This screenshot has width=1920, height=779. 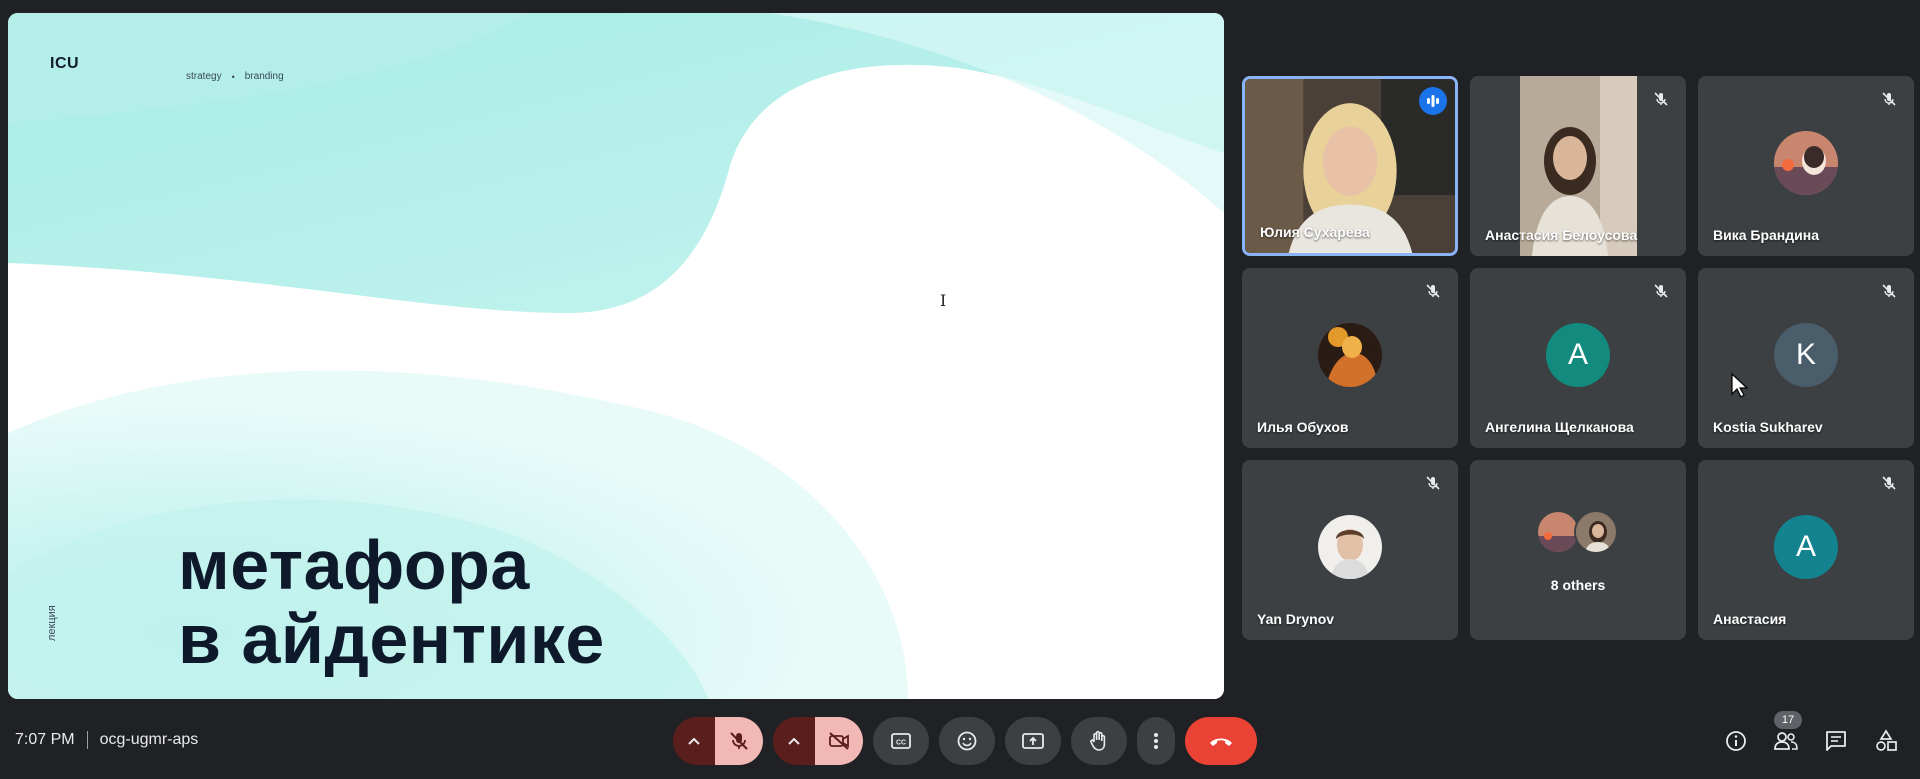 I want to click on participant-tile-others: 8 others, so click(x=1578, y=550).